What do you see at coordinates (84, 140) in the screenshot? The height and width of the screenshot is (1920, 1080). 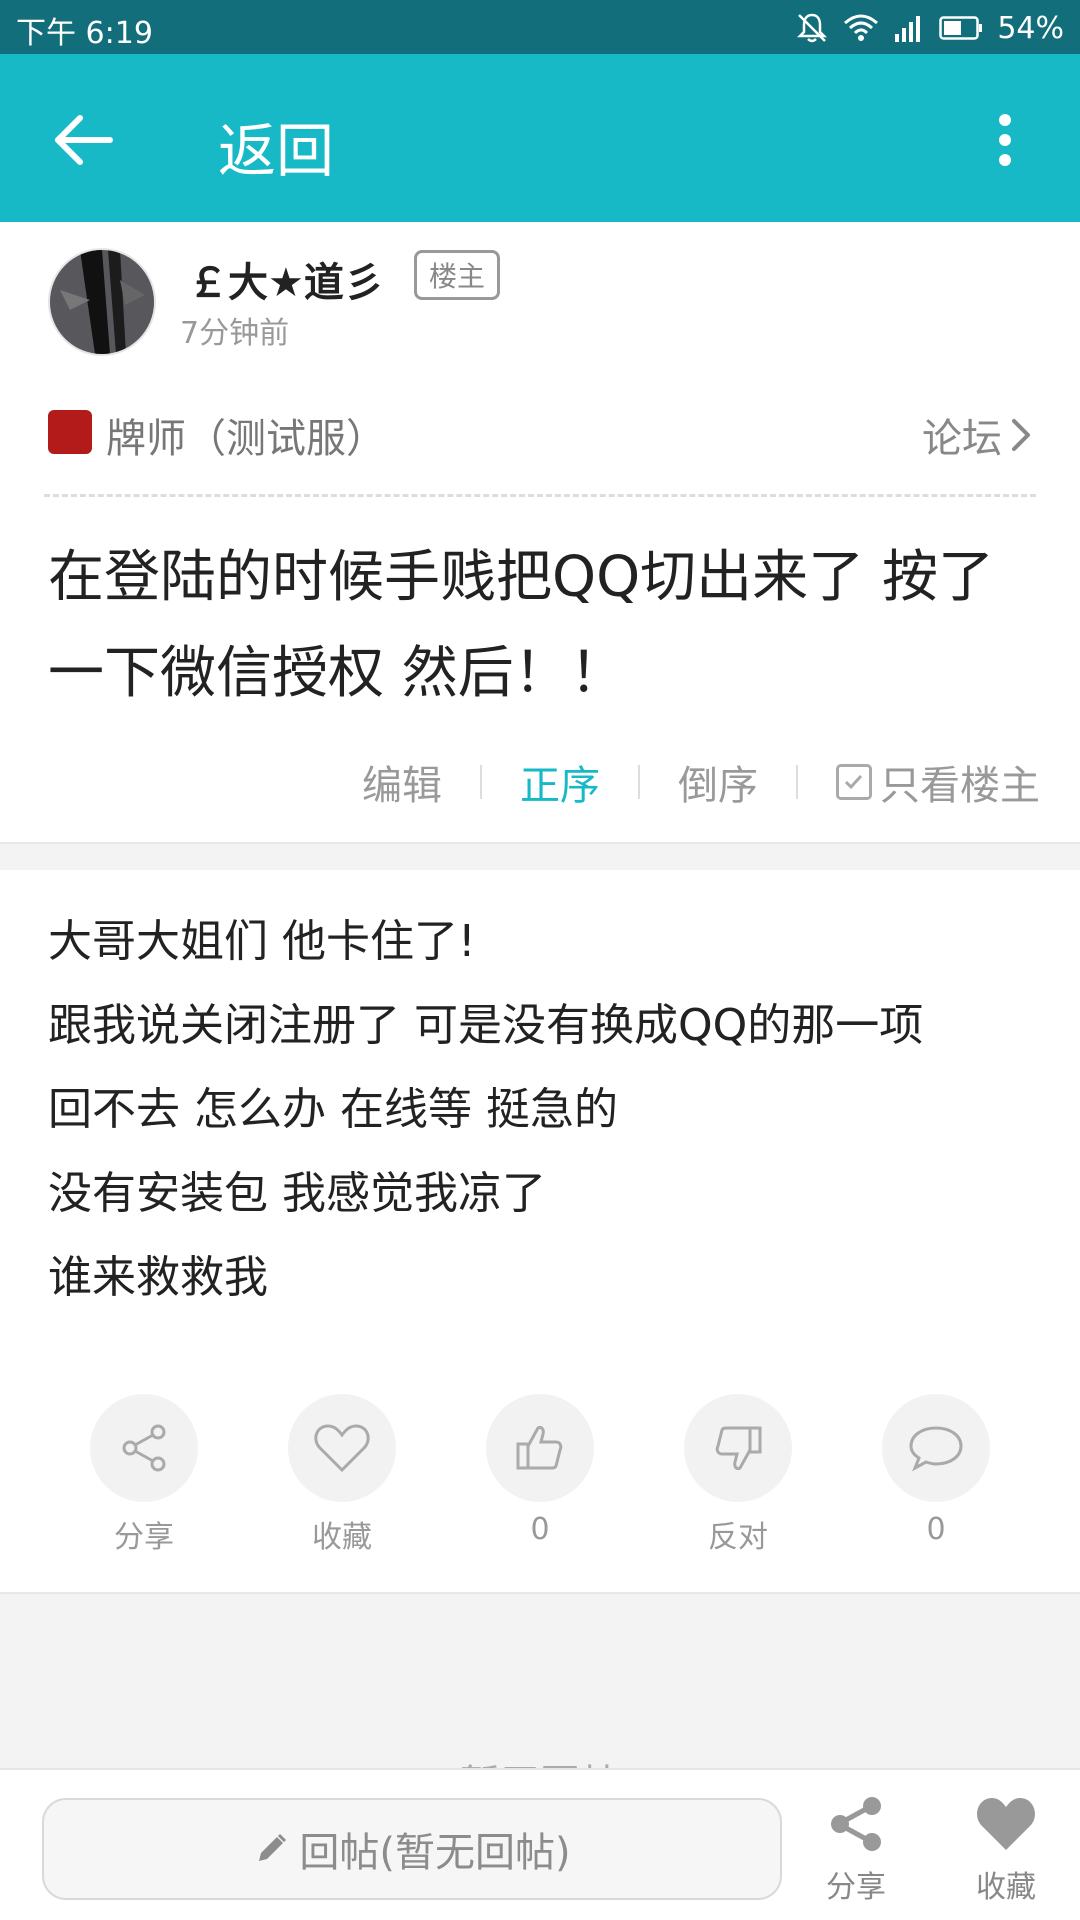 I see `back-arrow-icon` at bounding box center [84, 140].